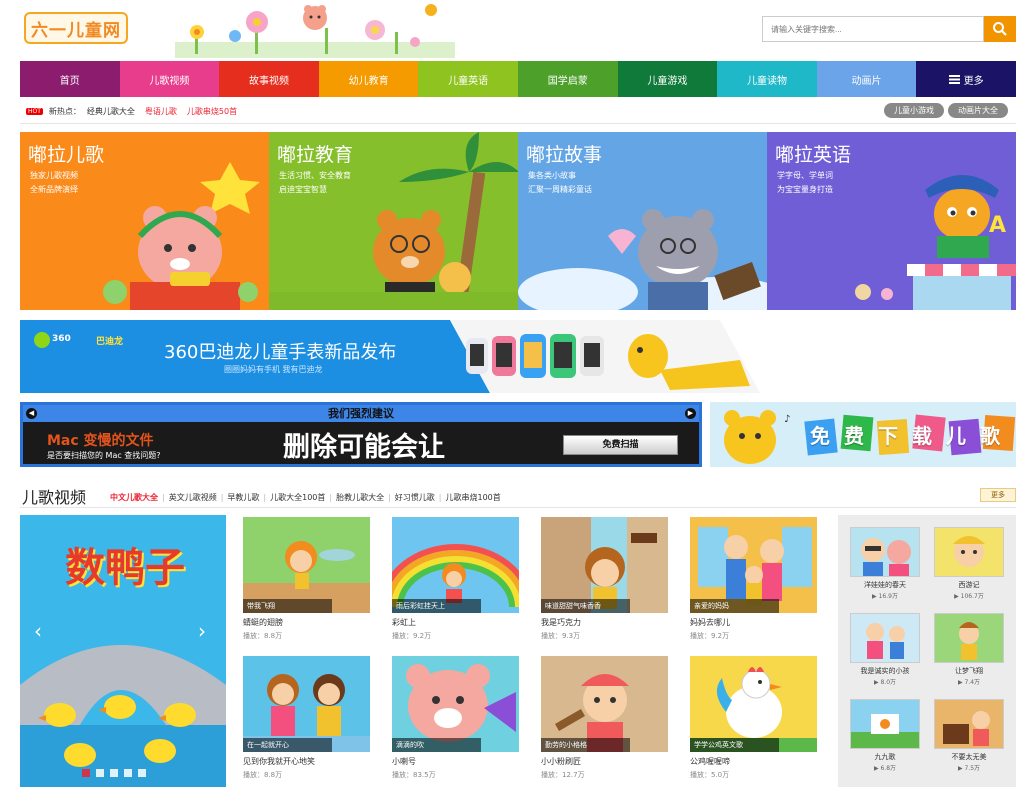 The height and width of the screenshot is (796, 1034). I want to click on side-video-card: 不要太无美 ▶ 7.5万, so click(969, 735).